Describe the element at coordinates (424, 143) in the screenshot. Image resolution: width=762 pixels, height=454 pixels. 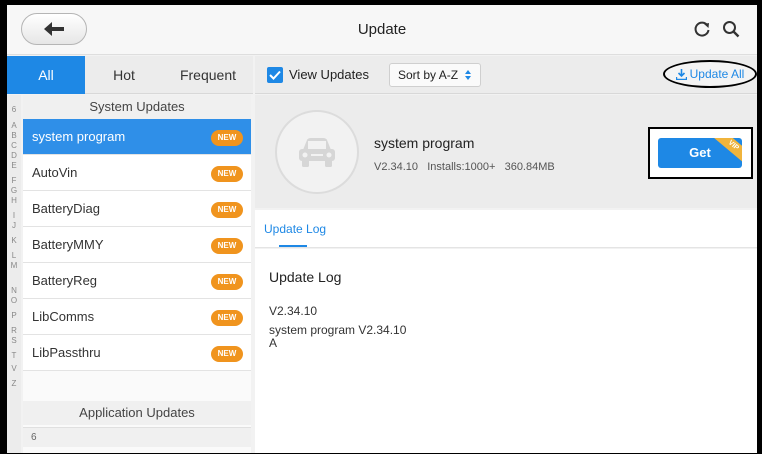
I see `app-name: system program` at that location.